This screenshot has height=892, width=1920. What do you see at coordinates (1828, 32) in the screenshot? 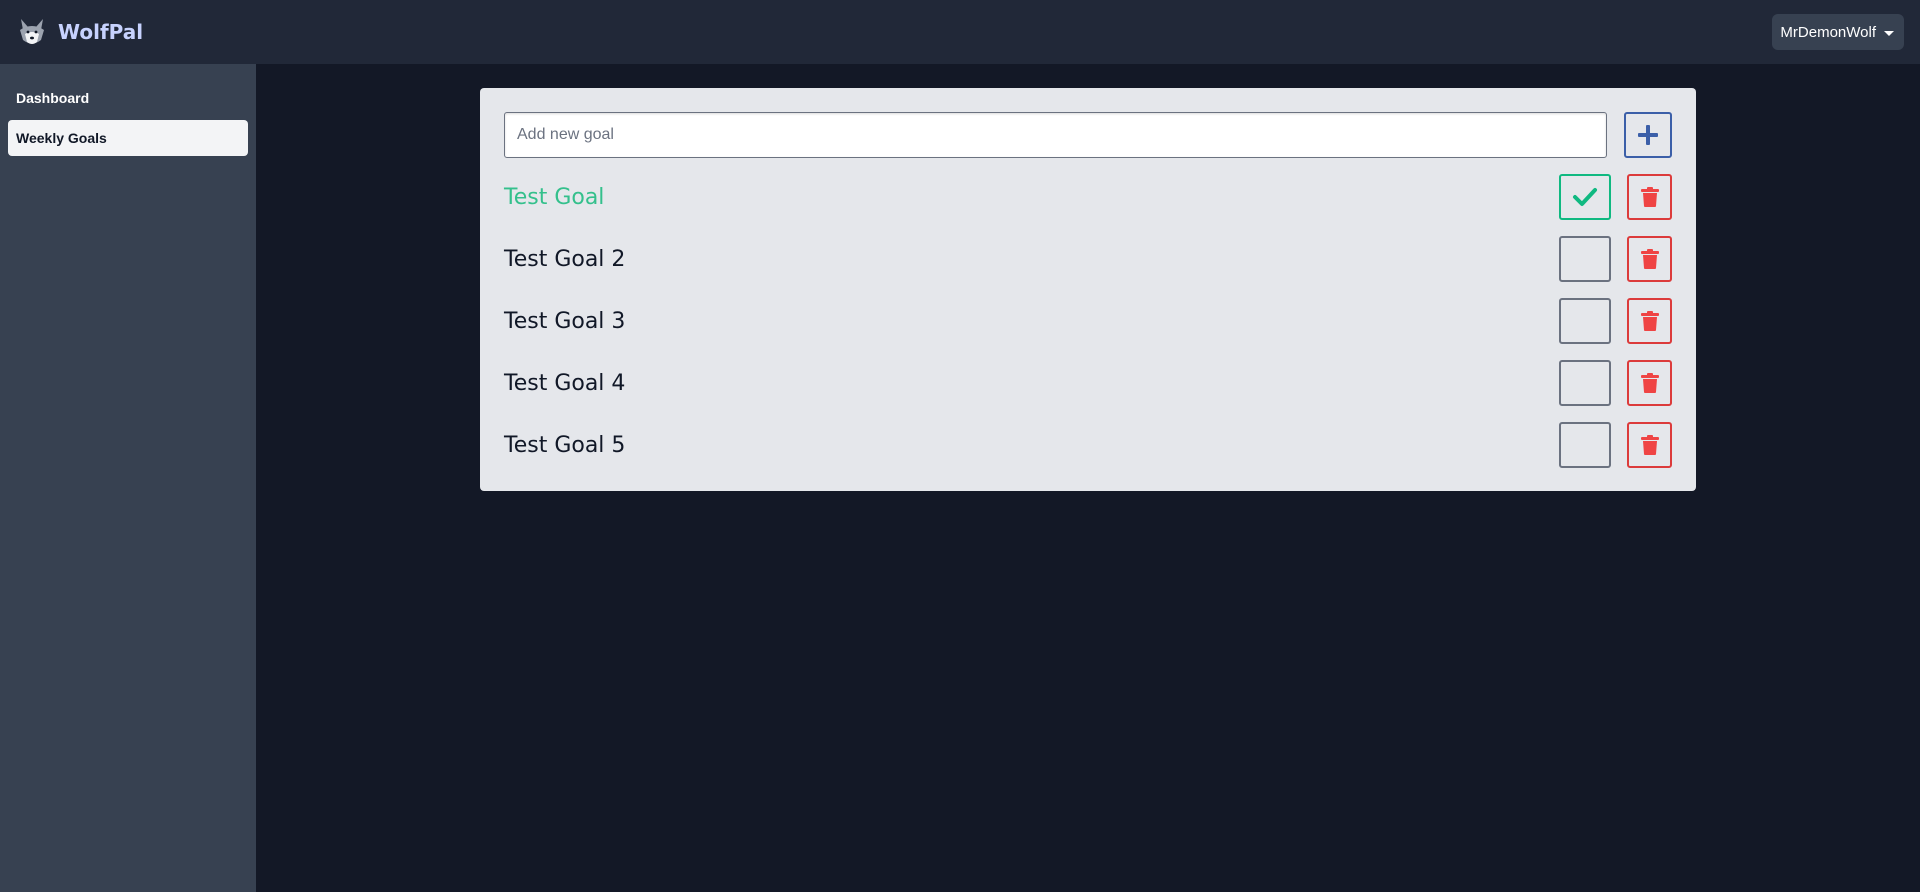
I see `username: MrDemonWolf` at bounding box center [1828, 32].